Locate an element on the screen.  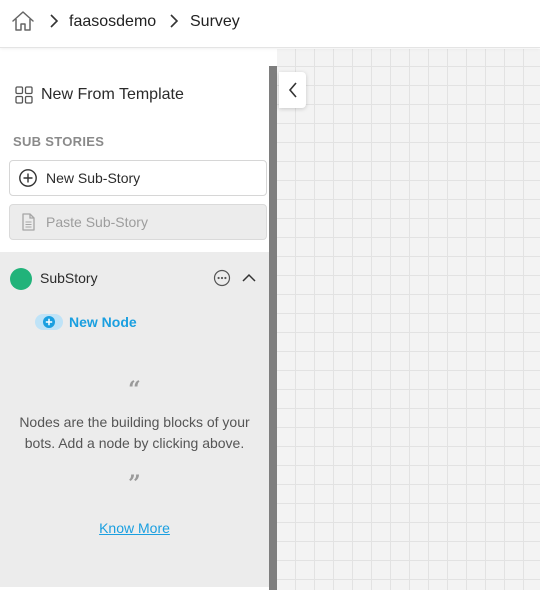
chevron-up-icon is located at coordinates (249, 278).